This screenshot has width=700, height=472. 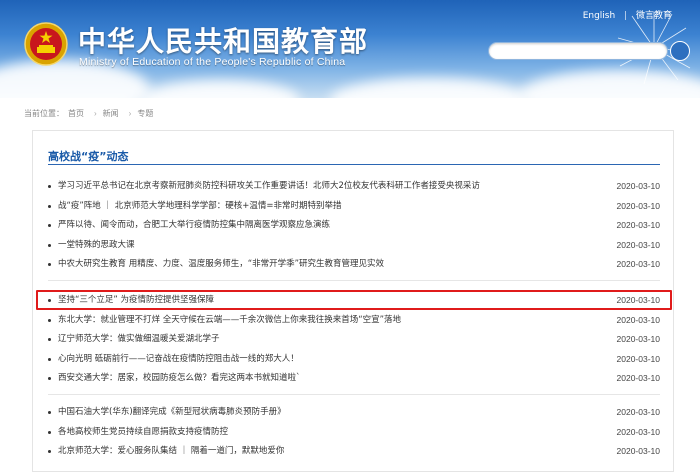 What do you see at coordinates (88, 156) in the screenshot?
I see `section-title: 高校战“疫”动态` at bounding box center [88, 156].